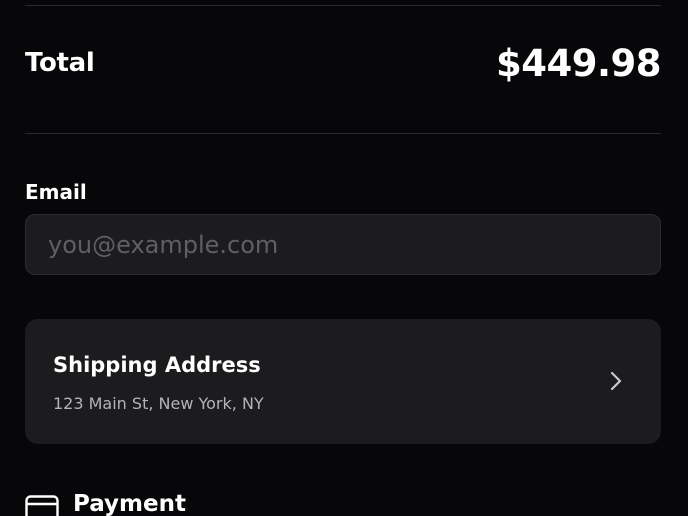 The width and height of the screenshot is (688, 516). Describe the element at coordinates (60, 63) in the screenshot. I see `total-label: Total` at that location.